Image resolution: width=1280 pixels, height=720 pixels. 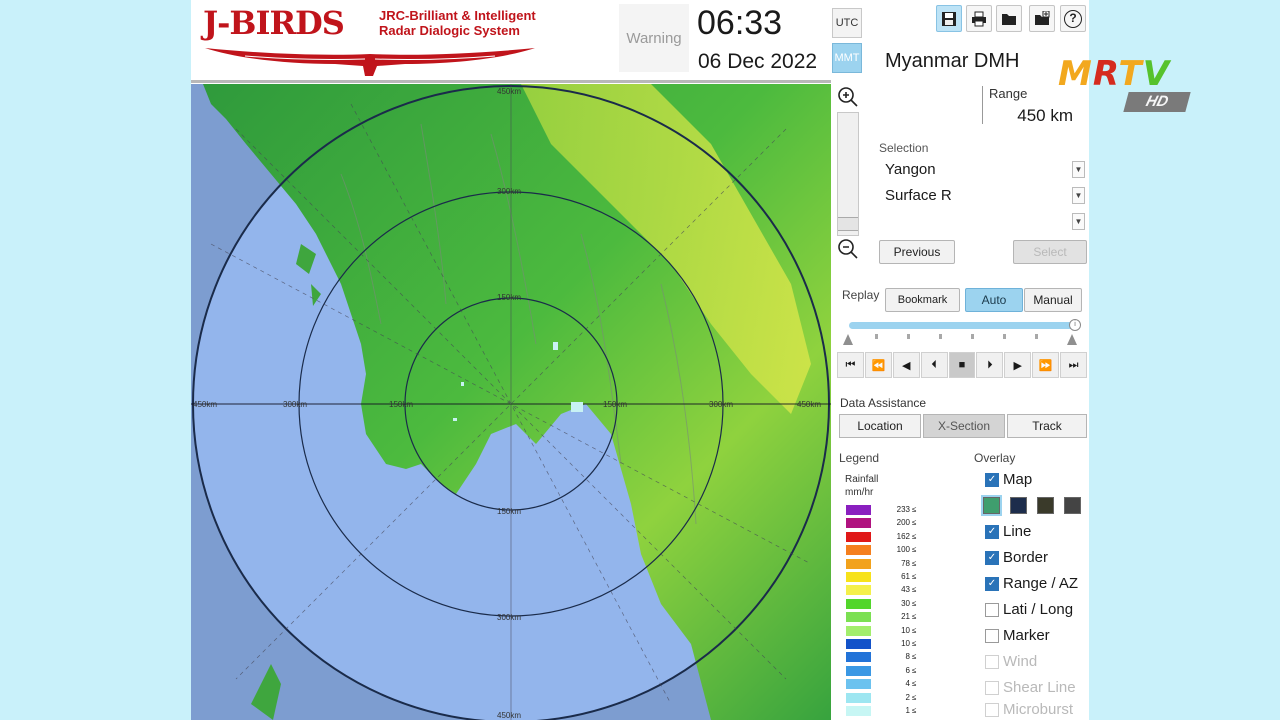 I want to click on first-frame-button: ⏮, so click(x=850, y=365).